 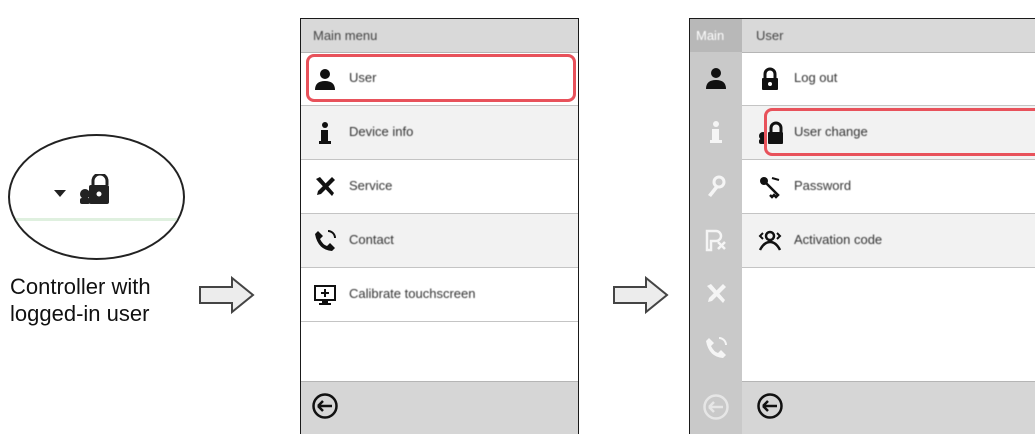 What do you see at coordinates (888, 407) in the screenshot?
I see `user-menu-footer` at bounding box center [888, 407].